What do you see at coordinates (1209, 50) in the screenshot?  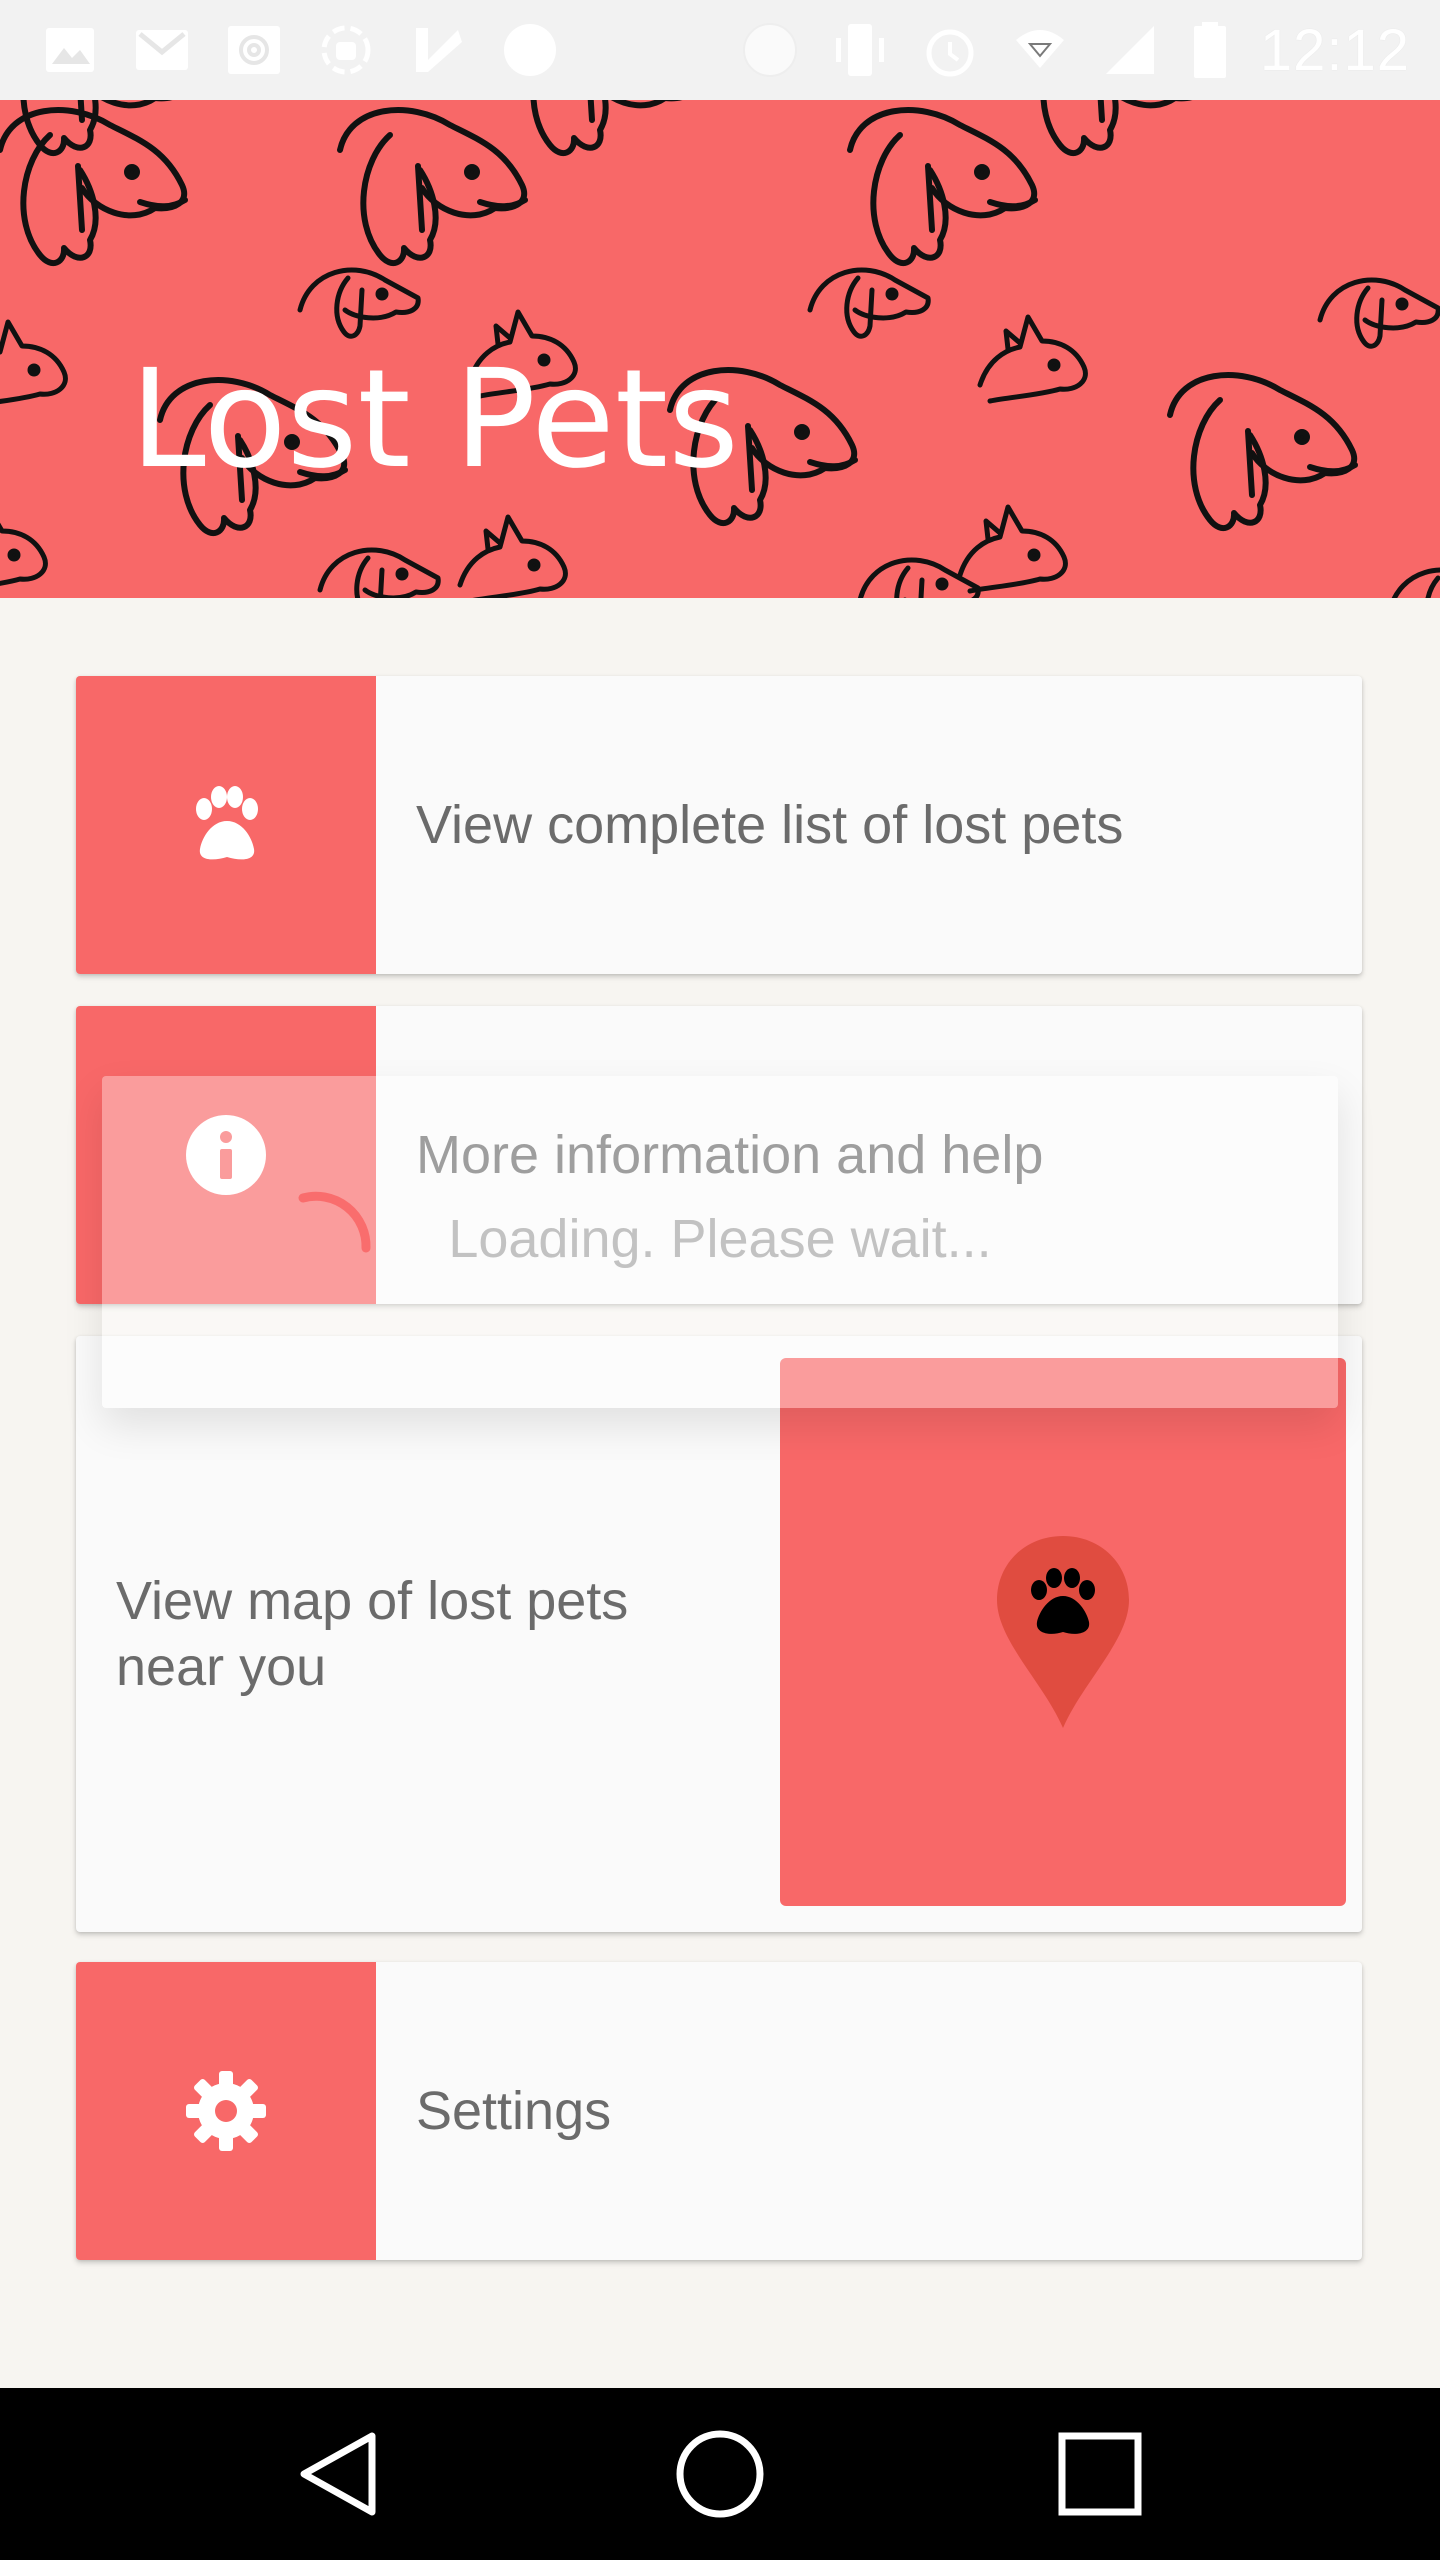 I see `battery-icon` at bounding box center [1209, 50].